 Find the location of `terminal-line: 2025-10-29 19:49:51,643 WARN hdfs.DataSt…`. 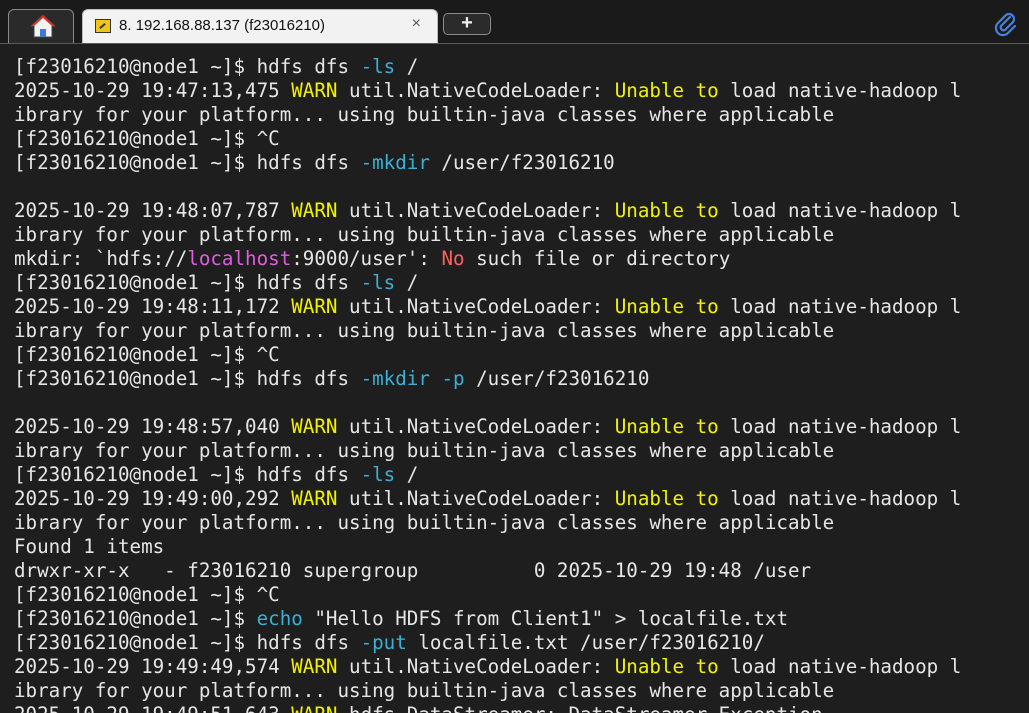

terminal-line: 2025-10-29 19:49:51,643 WARN hdfs.DataSt… is located at coordinates (519, 708).